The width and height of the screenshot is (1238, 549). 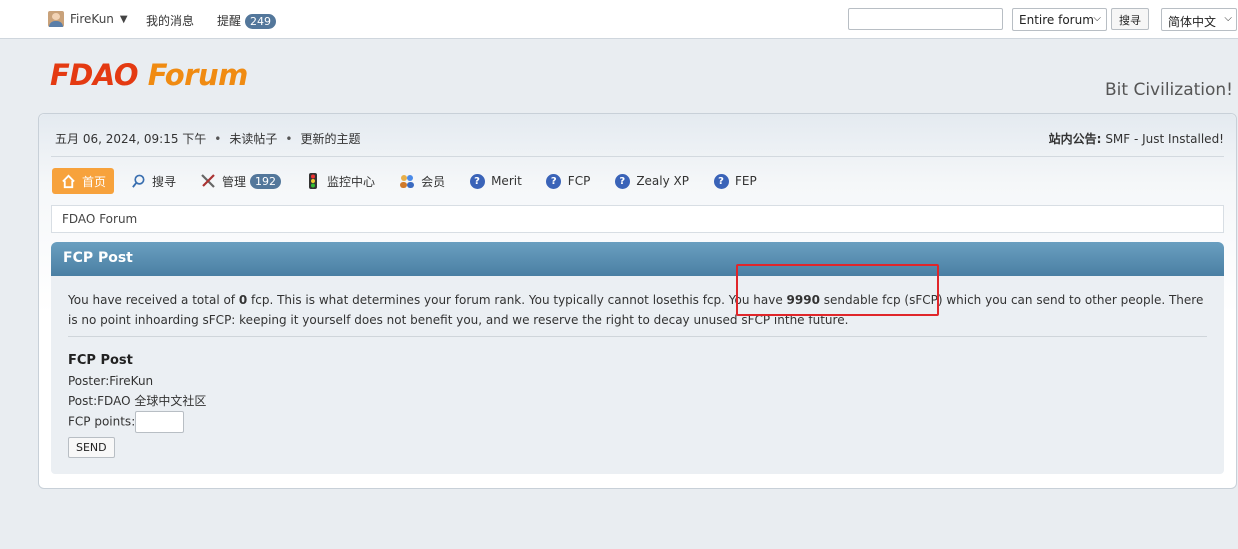 What do you see at coordinates (68, 181) in the screenshot?
I see `home-icon` at bounding box center [68, 181].